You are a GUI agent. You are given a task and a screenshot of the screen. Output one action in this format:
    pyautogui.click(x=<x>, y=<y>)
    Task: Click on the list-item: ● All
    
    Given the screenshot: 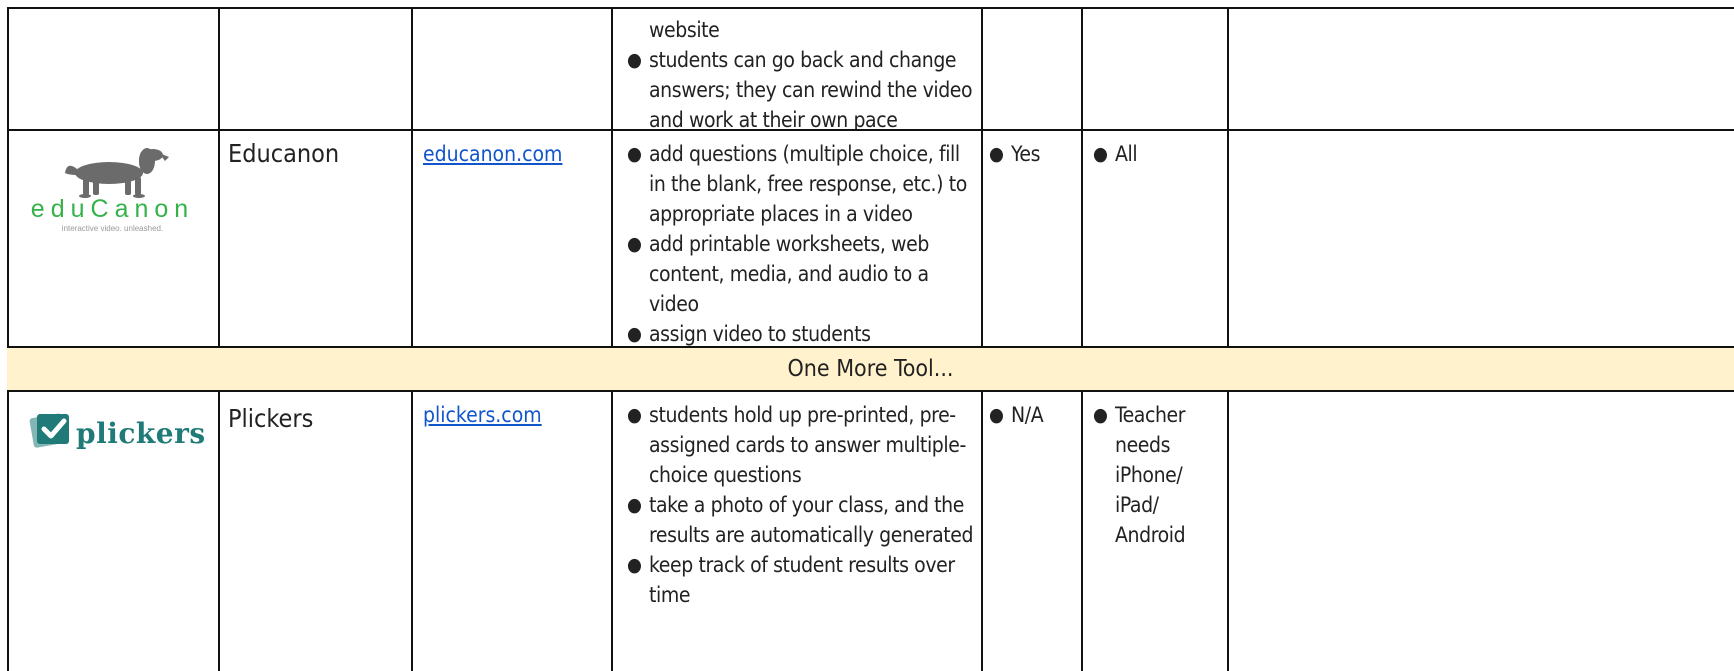 What is the action you would take?
    pyautogui.click(x=1115, y=154)
    